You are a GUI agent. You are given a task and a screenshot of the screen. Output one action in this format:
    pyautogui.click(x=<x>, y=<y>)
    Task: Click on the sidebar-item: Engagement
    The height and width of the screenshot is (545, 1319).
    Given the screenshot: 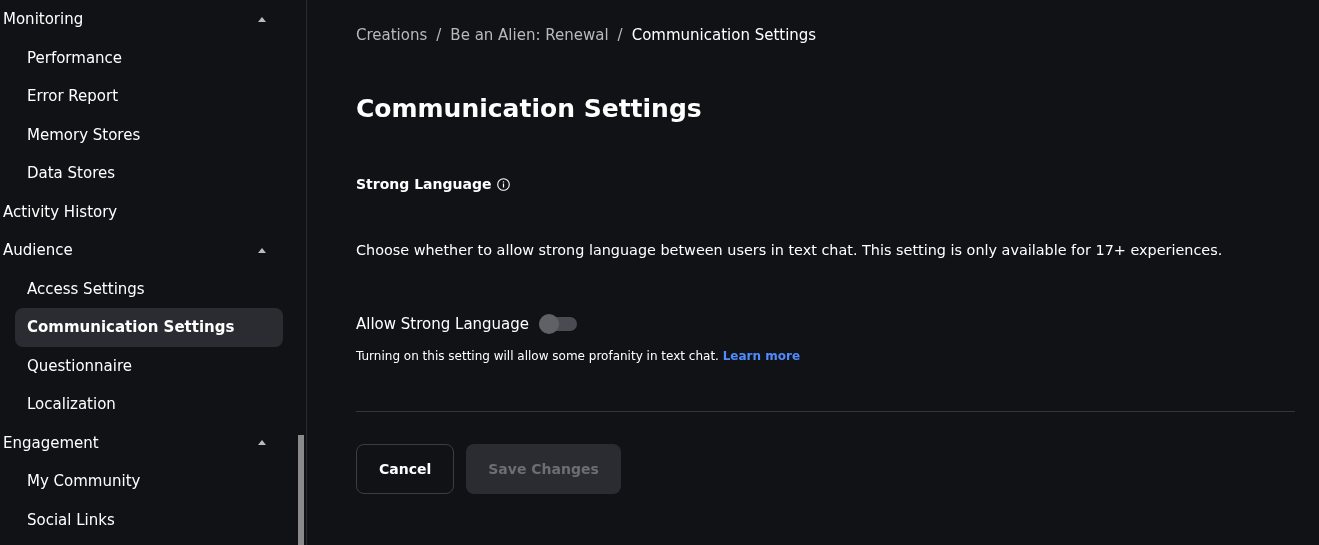 What is the action you would take?
    pyautogui.click(x=153, y=442)
    